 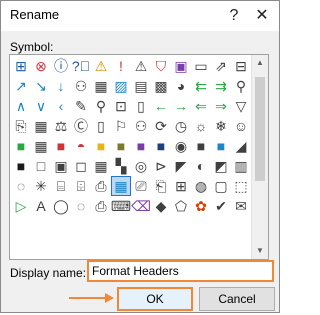 What do you see at coordinates (241, 146) in the screenshot?
I see `triangle-icon: ◢` at bounding box center [241, 146].